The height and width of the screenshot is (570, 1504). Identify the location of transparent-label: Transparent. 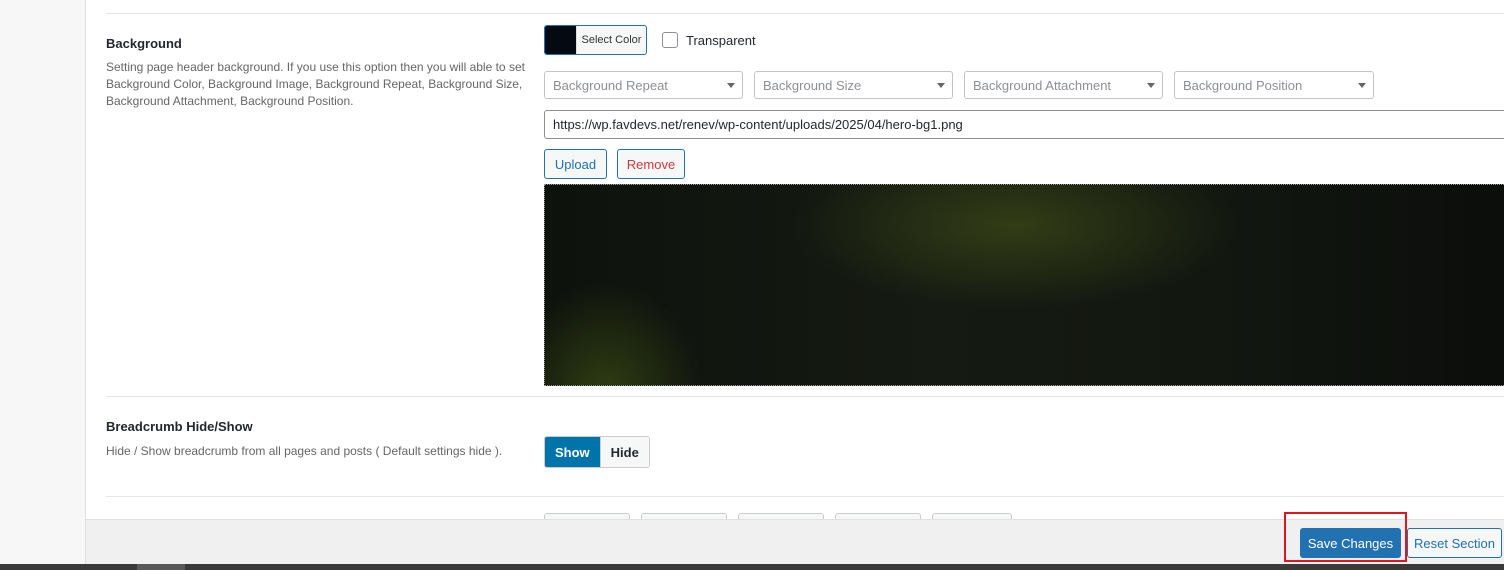
(721, 40).